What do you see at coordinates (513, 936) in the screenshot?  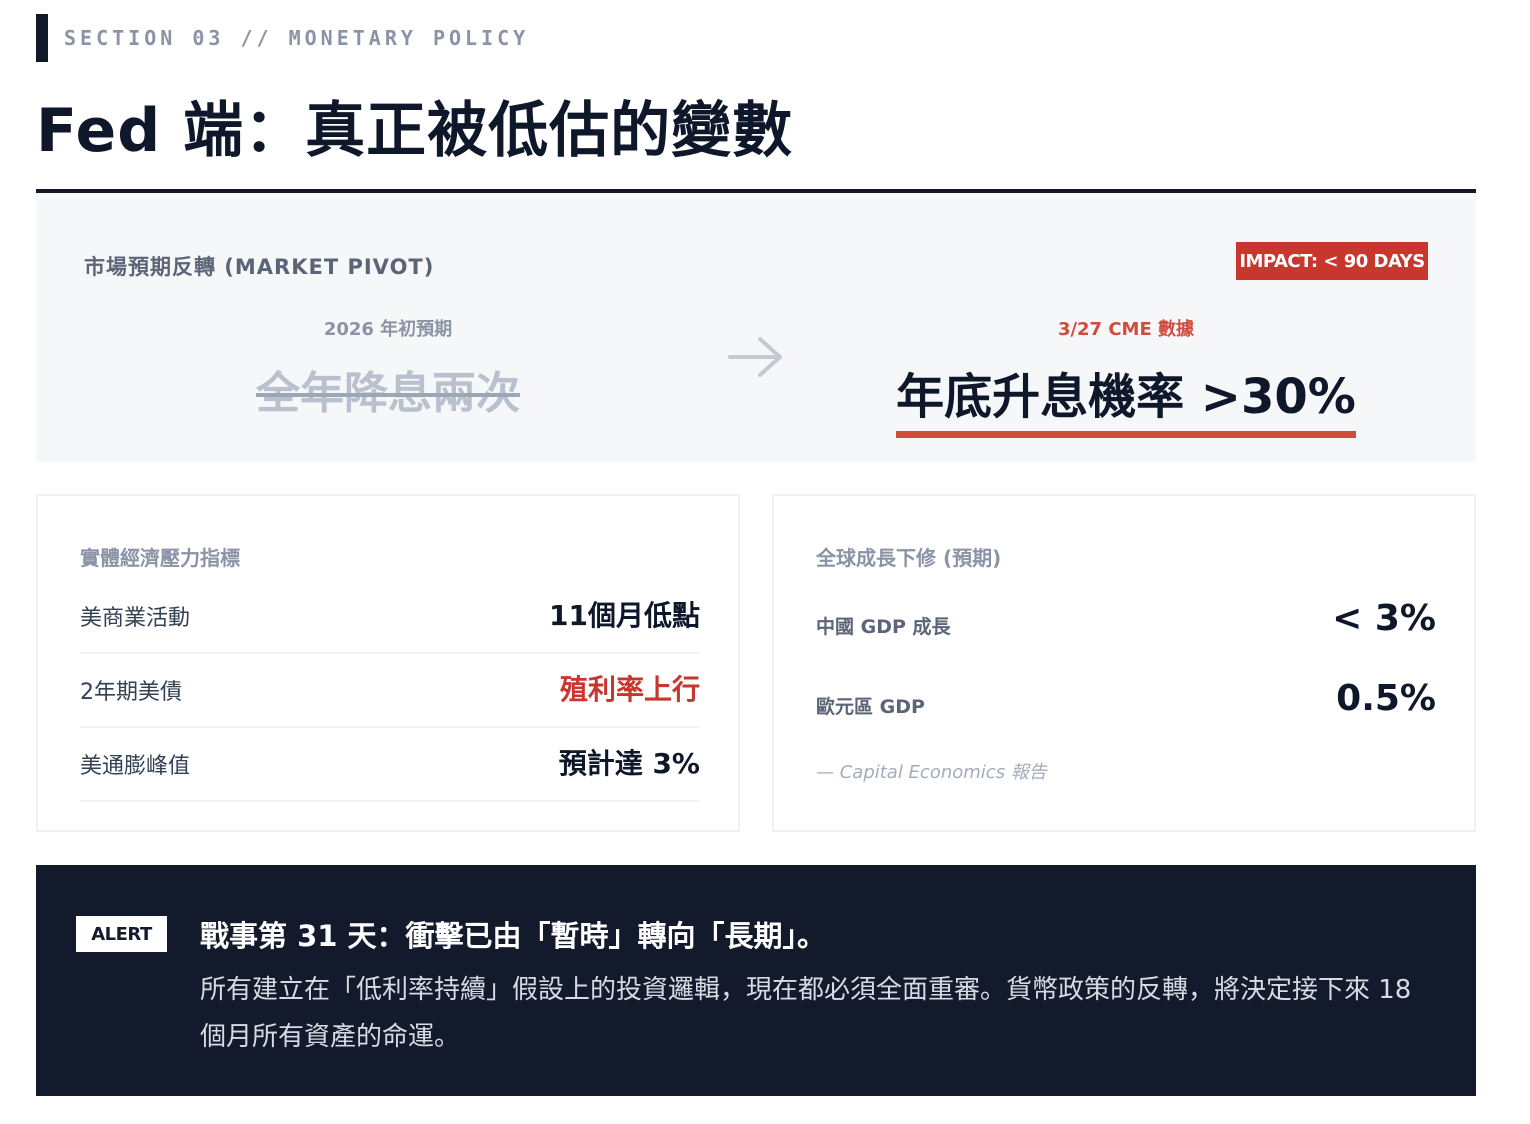 I see `alert-title: 戰事第 31 天：衝擊已由「暫時」轉向「長期」。` at bounding box center [513, 936].